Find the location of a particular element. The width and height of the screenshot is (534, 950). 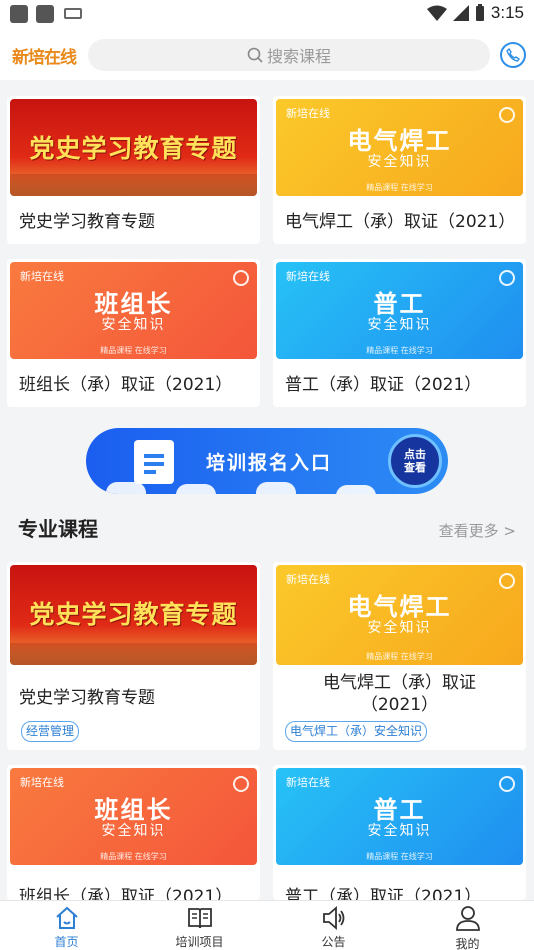

battery-icon is located at coordinates (479, 12).